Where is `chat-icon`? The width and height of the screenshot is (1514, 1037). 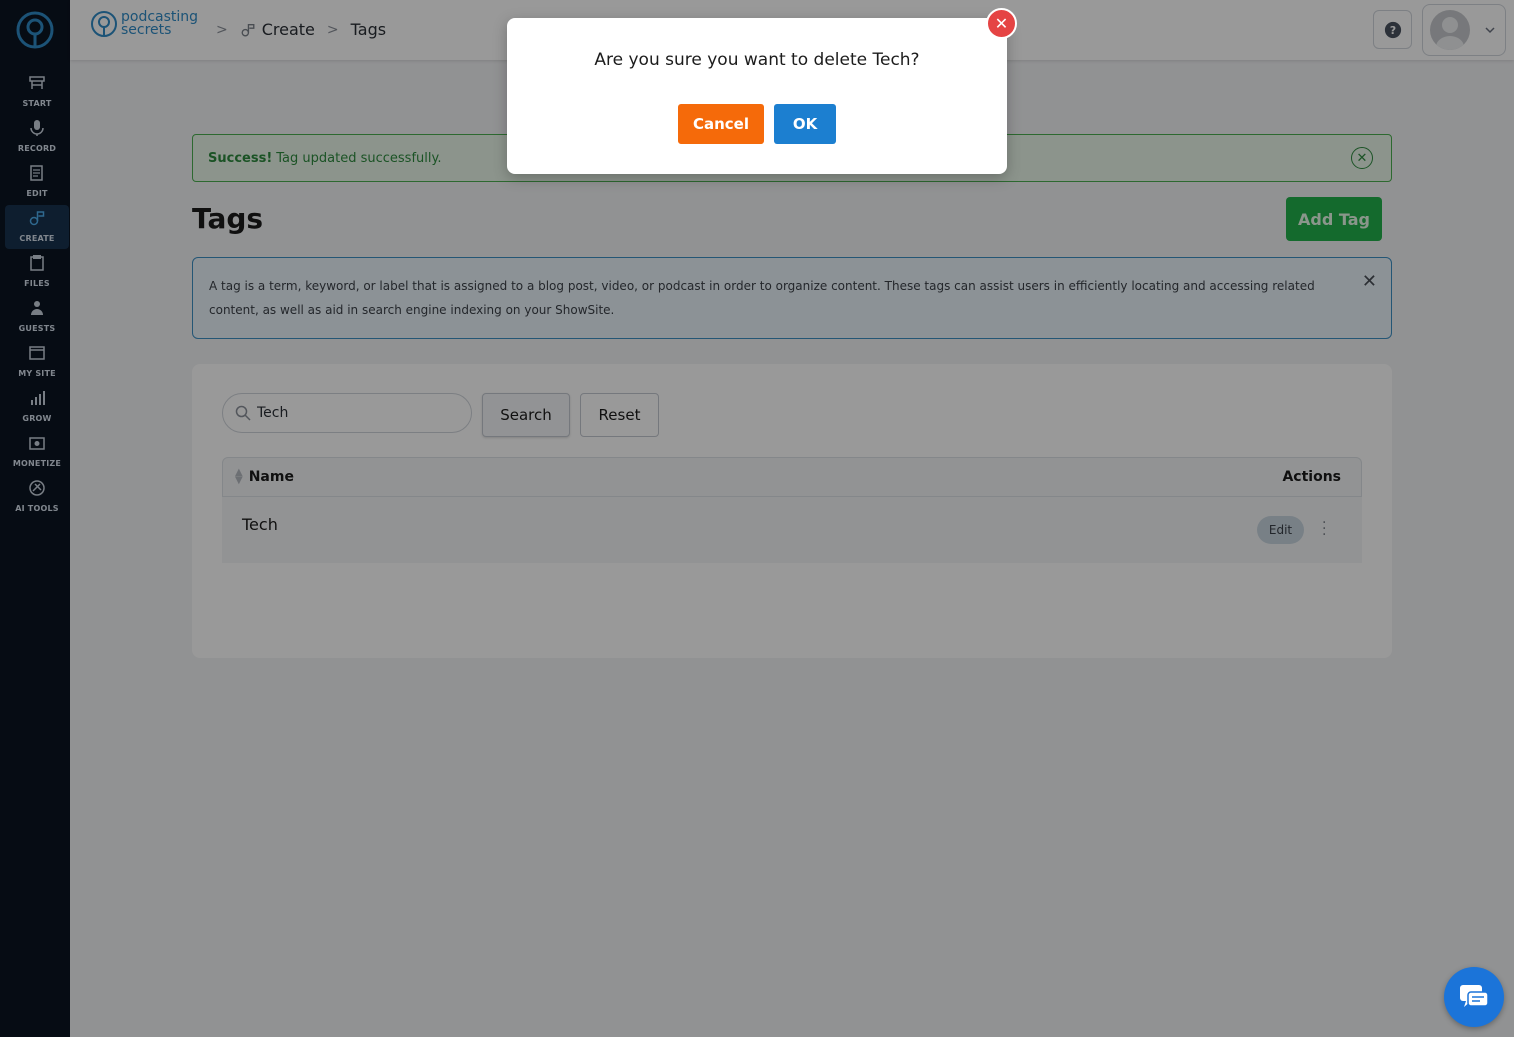 chat-icon is located at coordinates (1474, 996).